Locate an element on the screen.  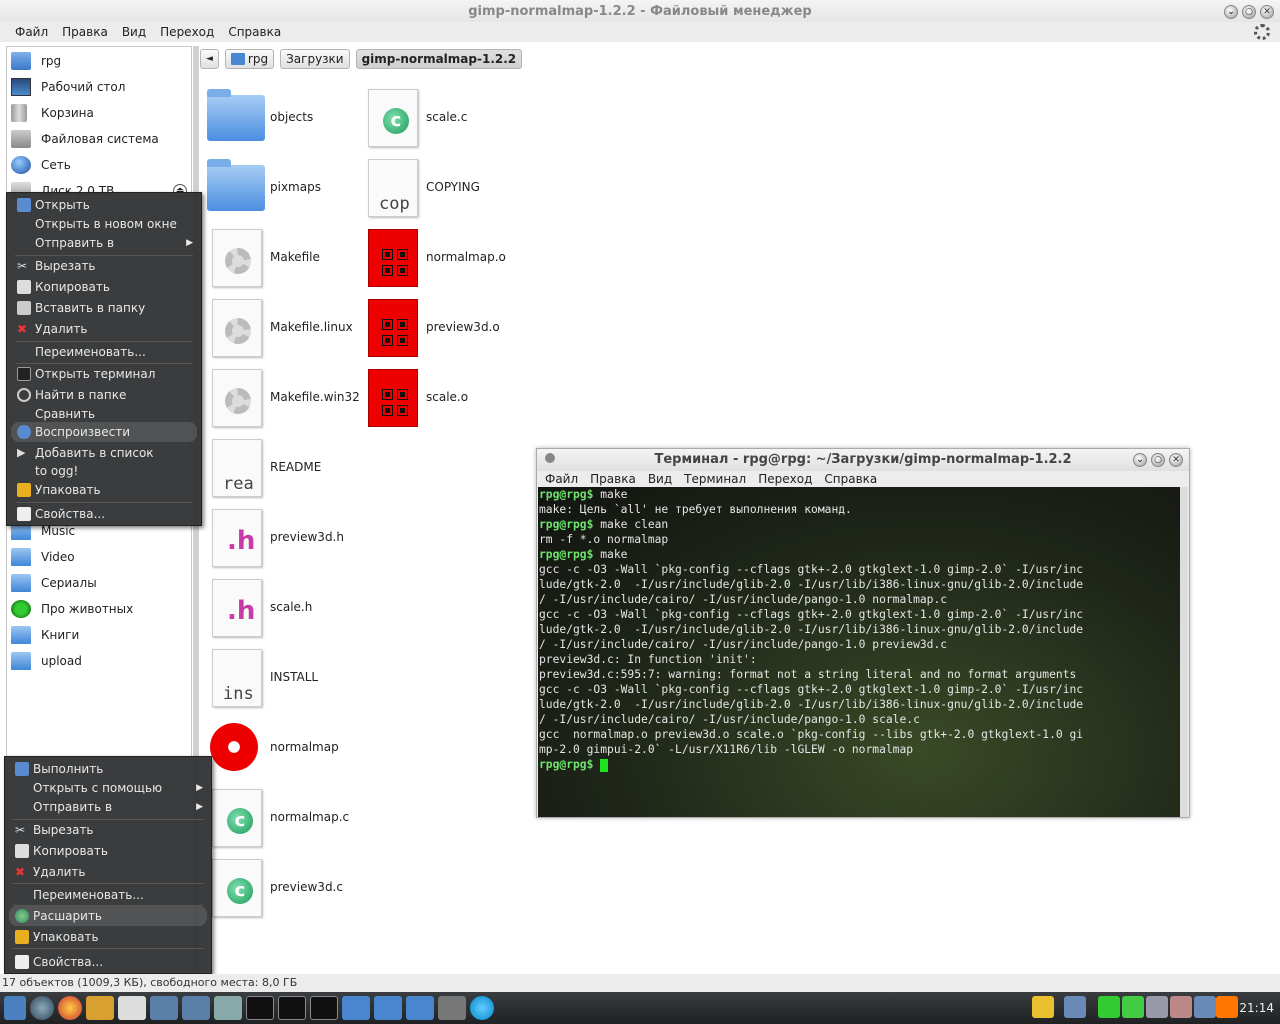
terminal-menu-edit: Правка is located at coordinates (613, 479).